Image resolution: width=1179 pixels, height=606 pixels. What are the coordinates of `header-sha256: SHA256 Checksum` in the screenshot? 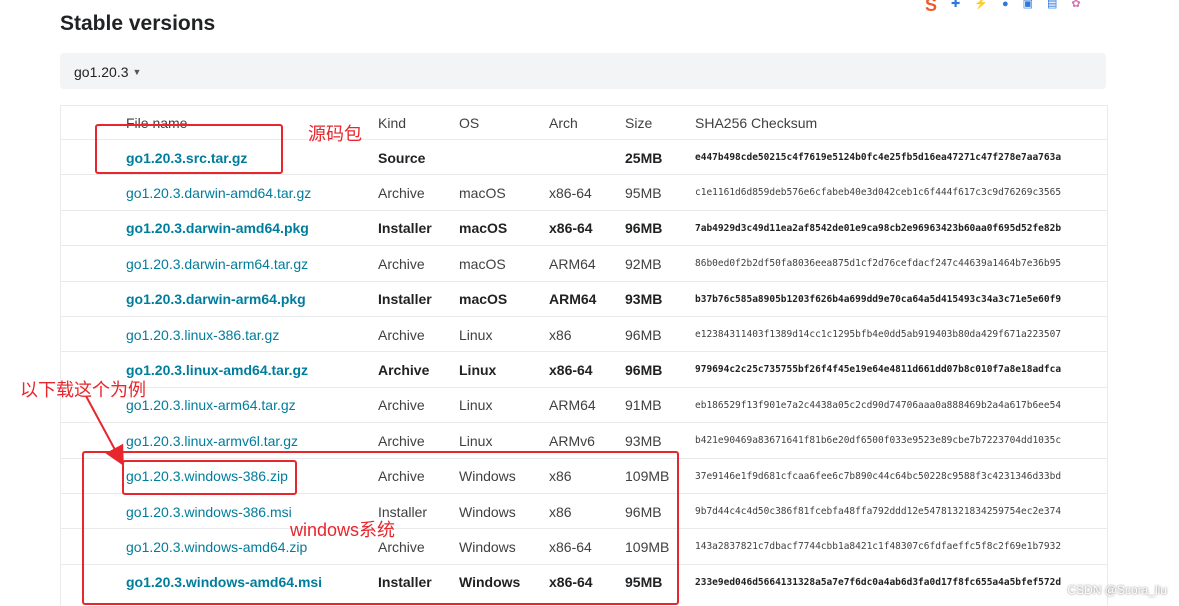 It's located at (756, 122).